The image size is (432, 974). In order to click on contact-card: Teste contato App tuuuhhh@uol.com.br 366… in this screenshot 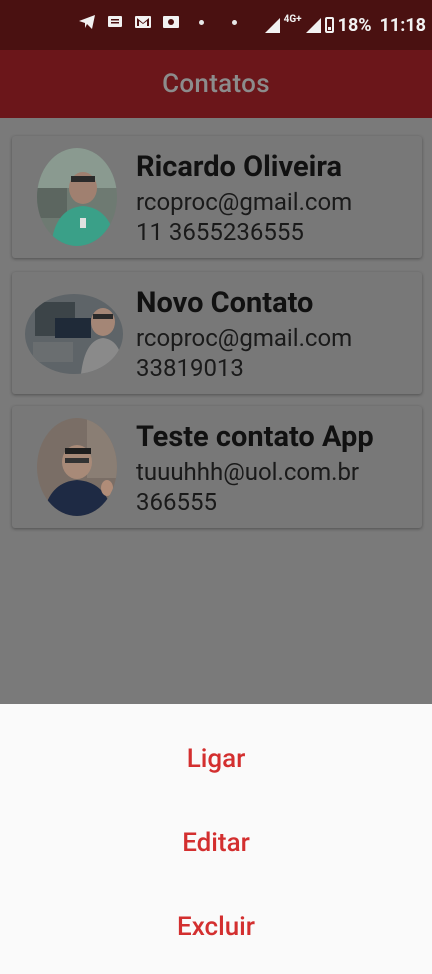, I will do `click(217, 467)`.